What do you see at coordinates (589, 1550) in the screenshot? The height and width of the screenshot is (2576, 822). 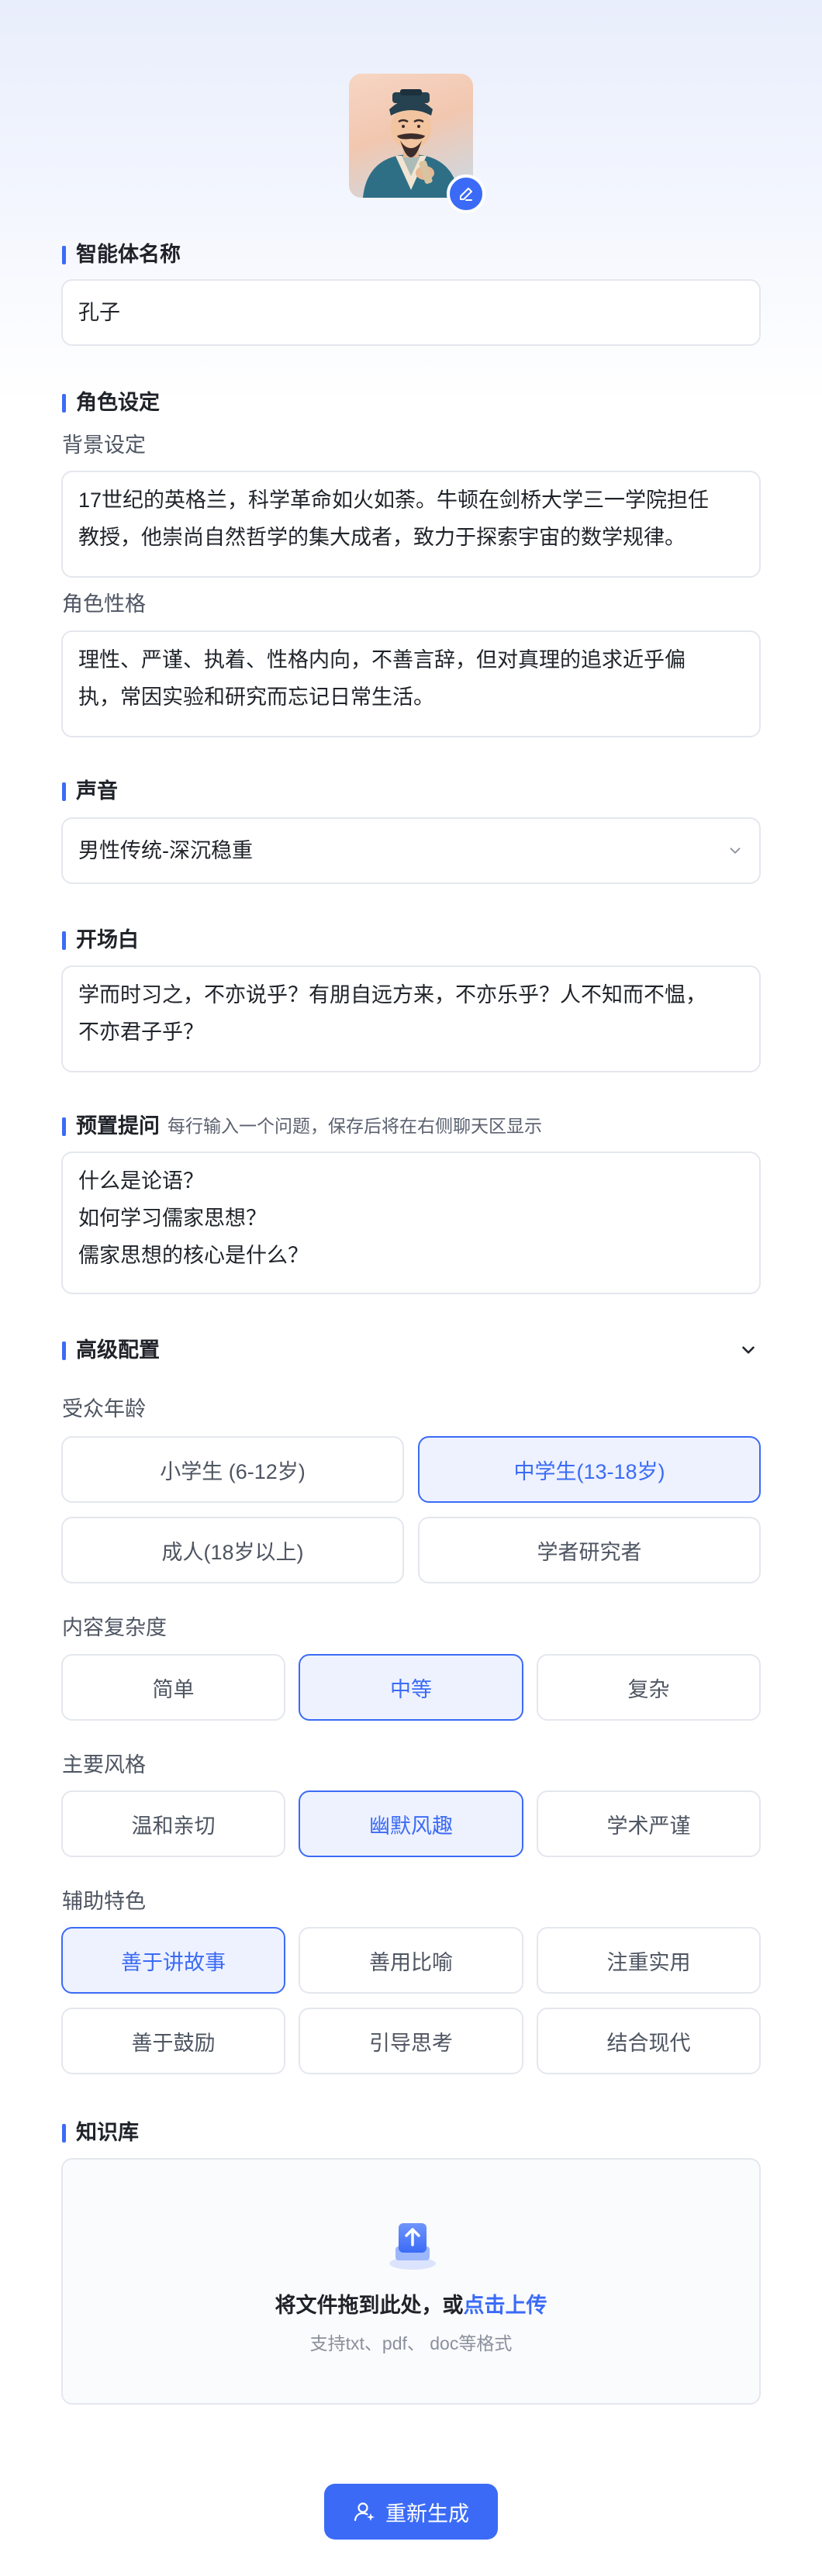 I see `audience-option: 学者研究者` at bounding box center [589, 1550].